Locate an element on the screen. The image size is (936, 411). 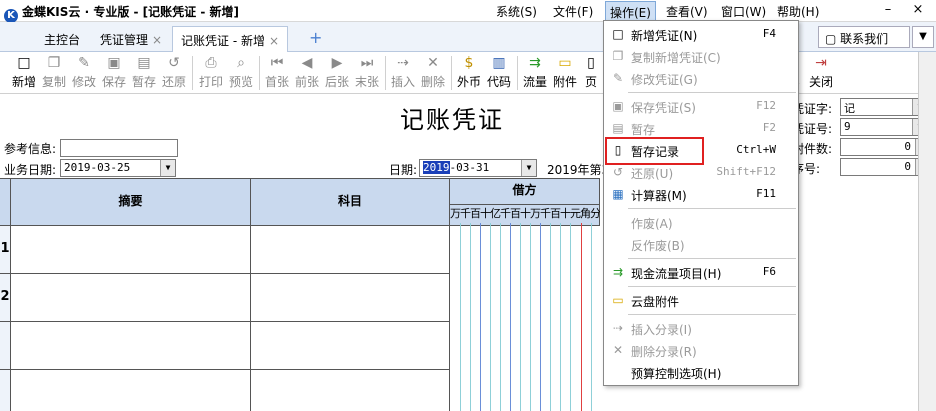
menu-new-voucher: □ 新增凭证(N) F4 is located at coordinates (701, 34).